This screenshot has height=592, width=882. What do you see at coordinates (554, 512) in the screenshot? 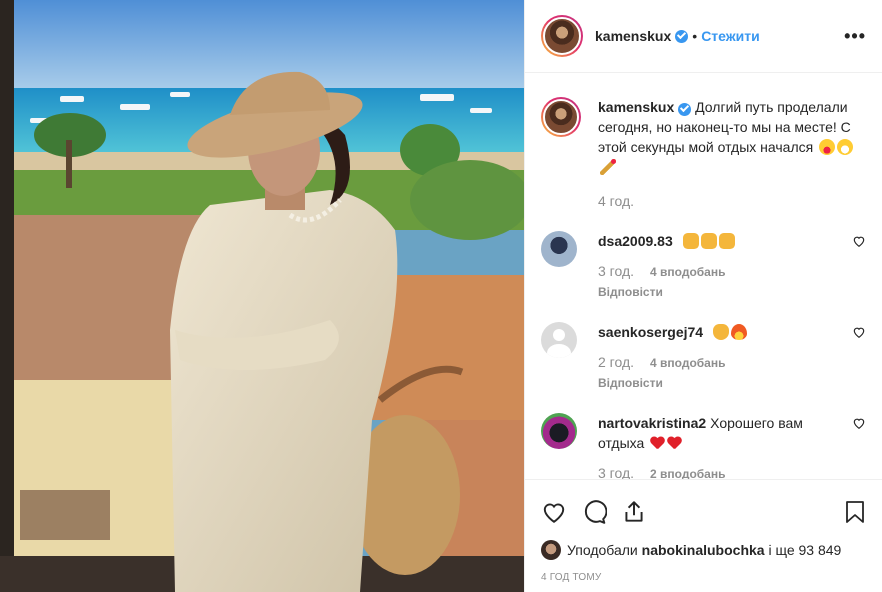
I see `like-heart-icon` at bounding box center [554, 512].